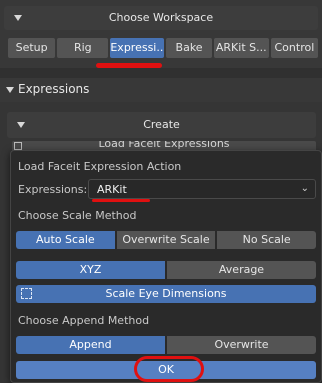  Describe the element at coordinates (267, 240) in the screenshot. I see `no-scale-option: No Scale` at that location.